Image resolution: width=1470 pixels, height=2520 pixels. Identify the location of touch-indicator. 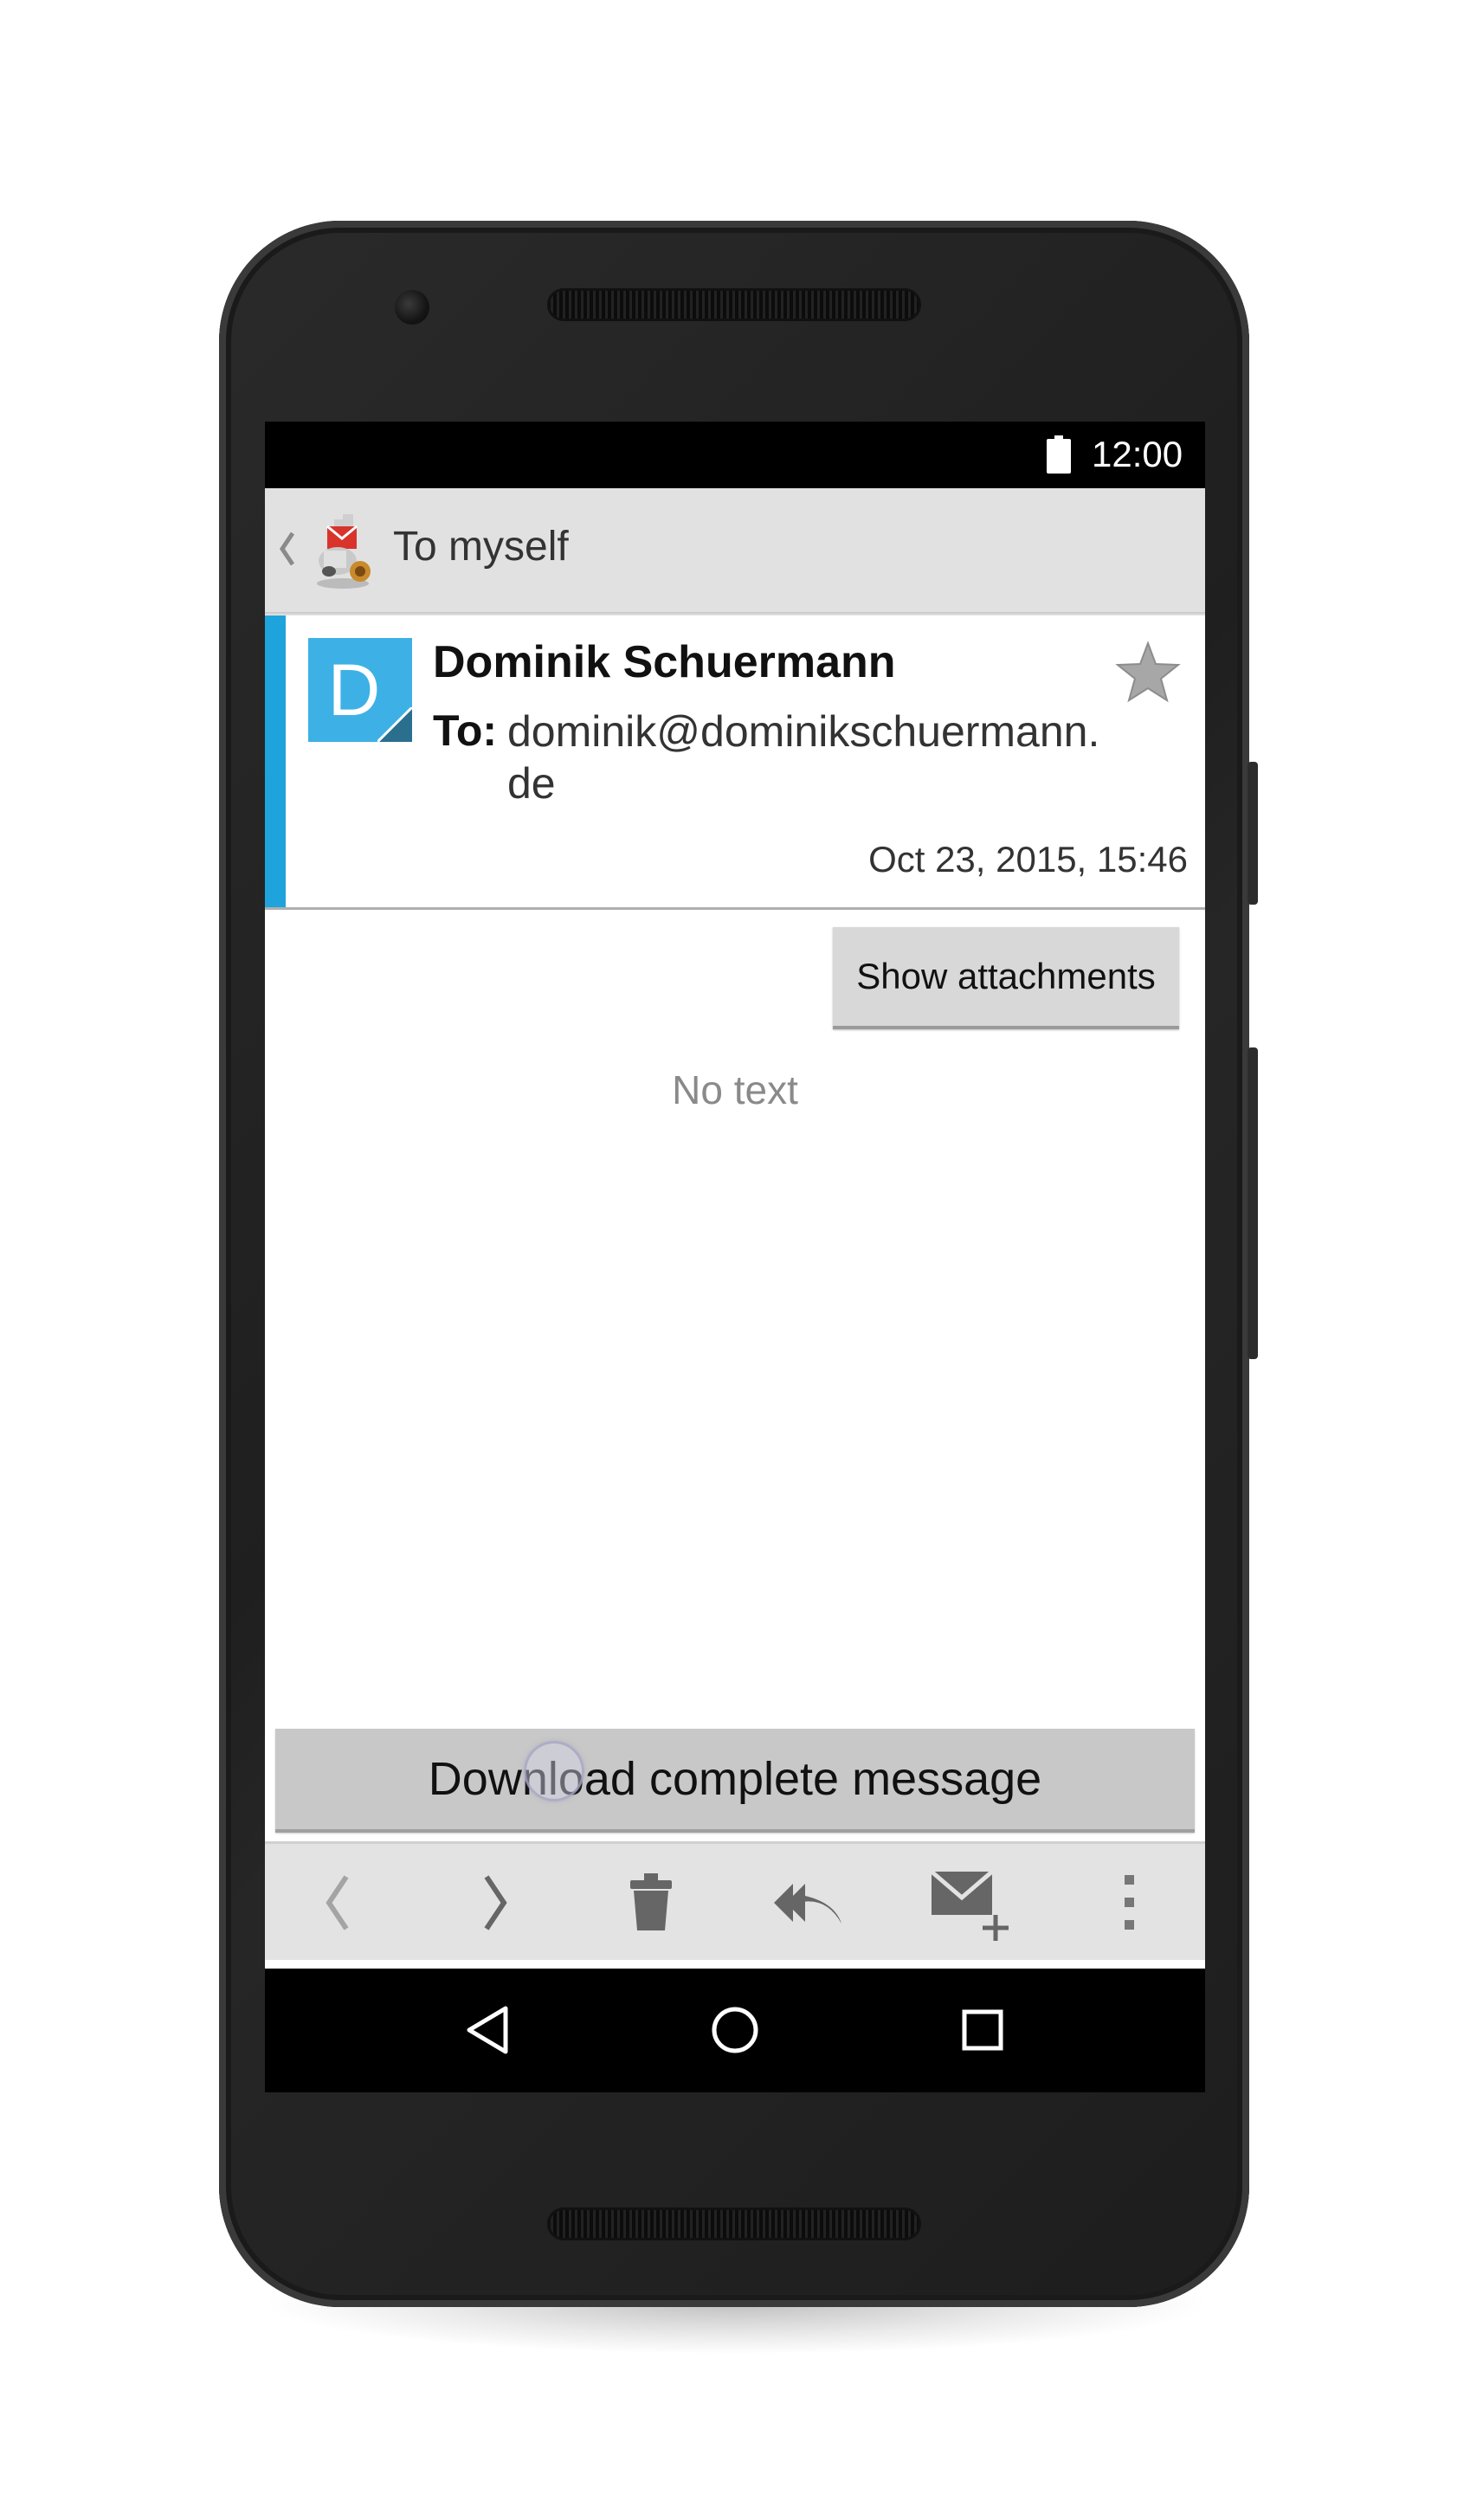
(554, 1771).